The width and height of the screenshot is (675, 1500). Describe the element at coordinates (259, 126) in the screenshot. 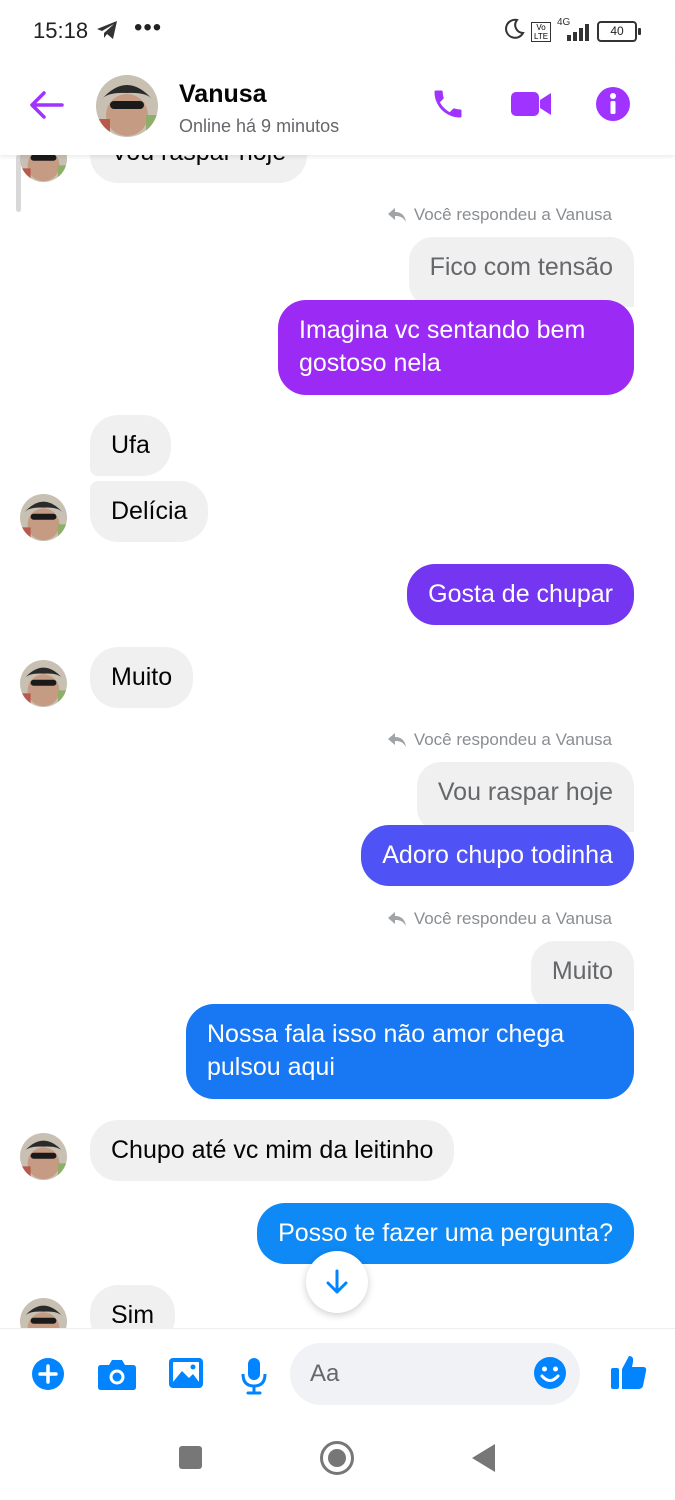

I see `contact-online-status: Online há 9 minutos` at that location.